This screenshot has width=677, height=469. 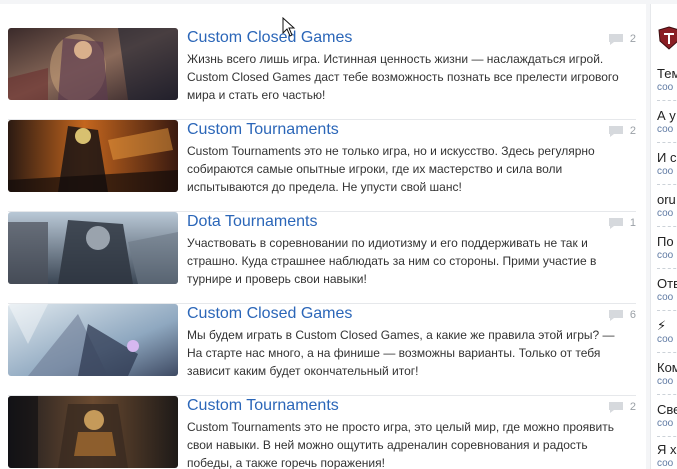 I want to click on comments-count: 1, so click(x=622, y=223).